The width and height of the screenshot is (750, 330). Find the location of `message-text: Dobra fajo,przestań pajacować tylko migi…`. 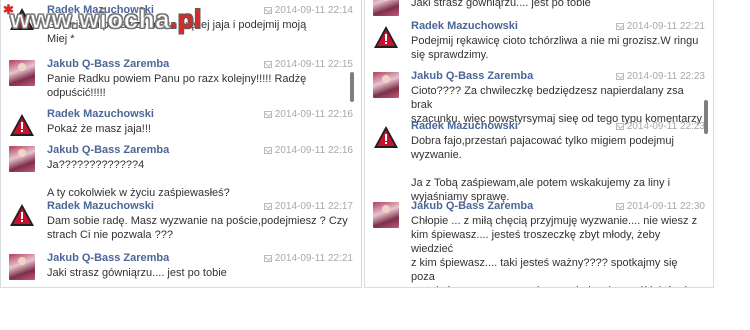

message-text: Dobra fajo,przestań pajacować tylko migi… is located at coordinates (542, 169).